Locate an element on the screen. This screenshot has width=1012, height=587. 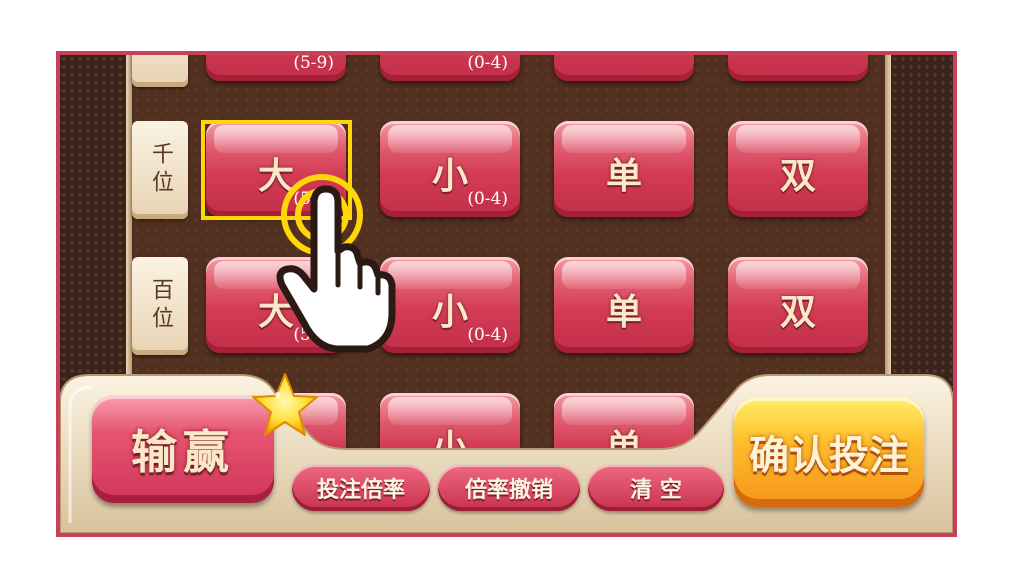
bet-button-thousands-odd: 单 is located at coordinates (624, 169).